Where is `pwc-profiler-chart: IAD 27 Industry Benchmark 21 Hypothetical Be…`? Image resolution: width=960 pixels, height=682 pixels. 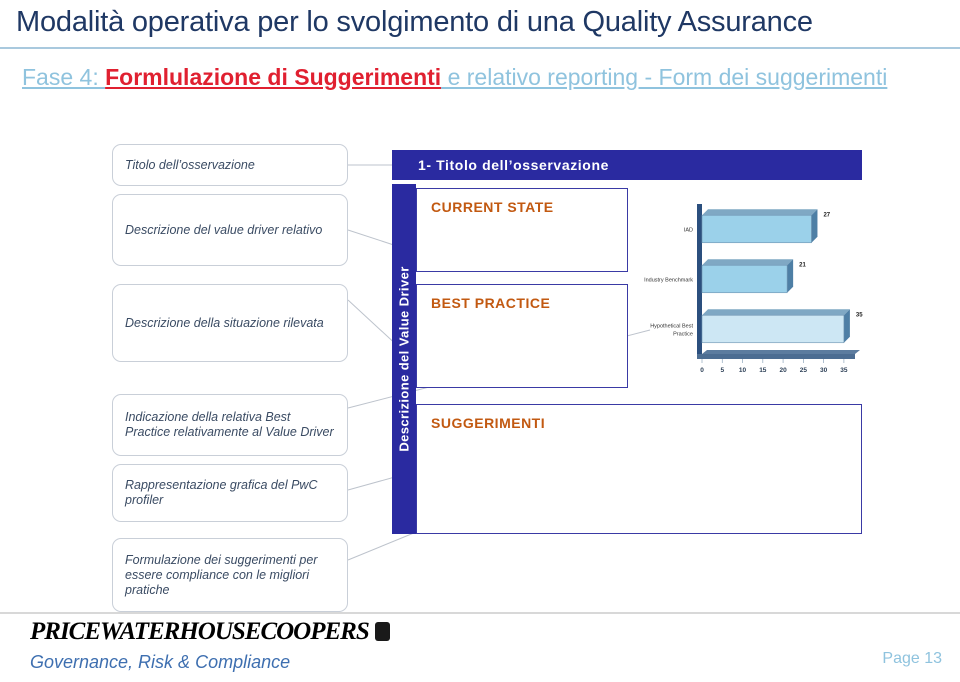 pwc-profiler-chart: IAD 27 Industry Benchmark 21 Hypothetical Be… is located at coordinates (754, 291).